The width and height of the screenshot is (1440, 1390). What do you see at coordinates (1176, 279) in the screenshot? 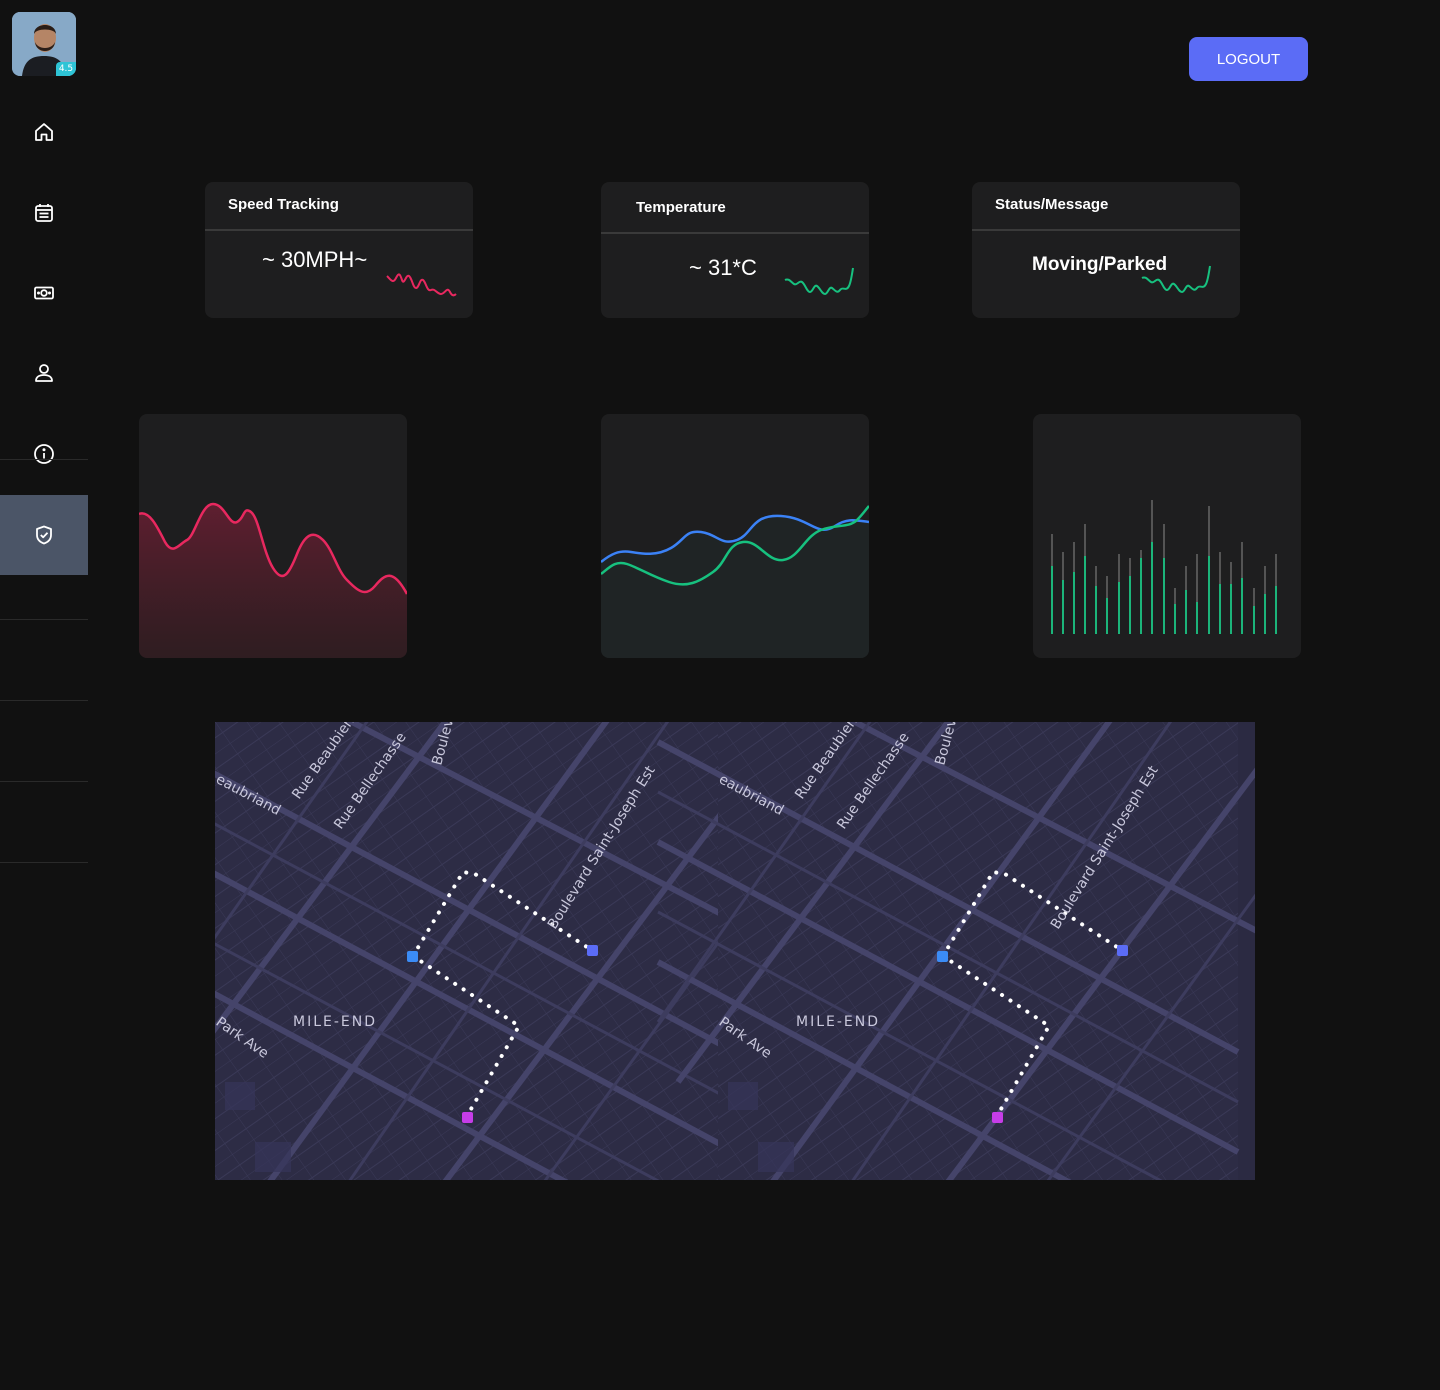
I see `status-sparkline` at bounding box center [1176, 279].